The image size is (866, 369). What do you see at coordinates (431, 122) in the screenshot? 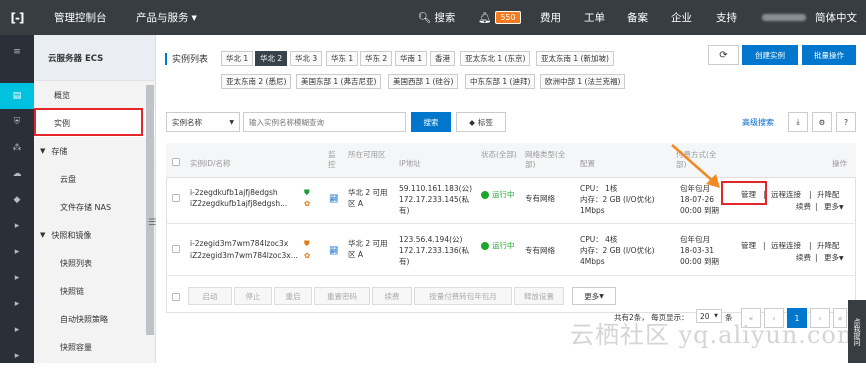
I see `search-button: 搜索` at bounding box center [431, 122].